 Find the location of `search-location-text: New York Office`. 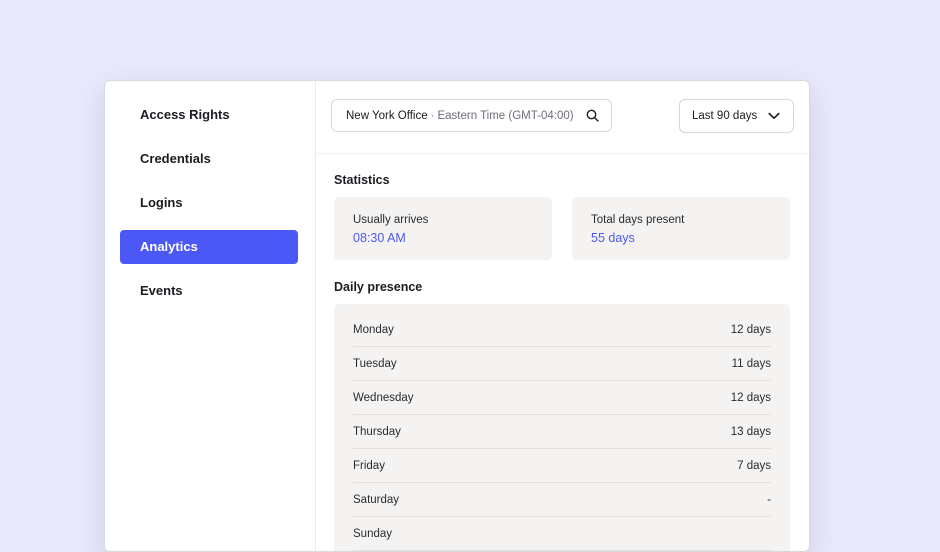

search-location-text: New York Office is located at coordinates (387, 115).